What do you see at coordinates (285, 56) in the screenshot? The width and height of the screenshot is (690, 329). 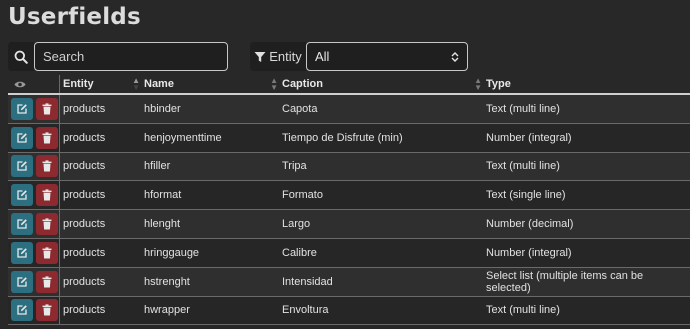 I see `entity-filter-text: Entity` at bounding box center [285, 56].